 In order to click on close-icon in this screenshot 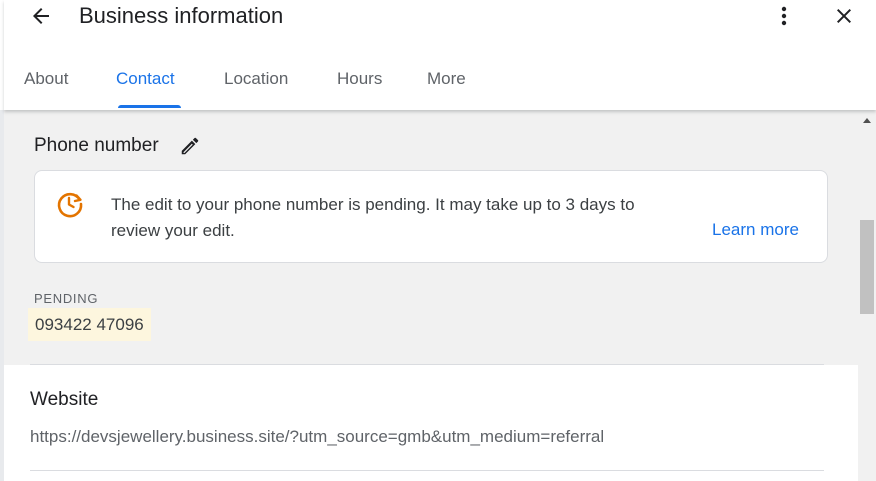, I will do `click(844, 16)`.